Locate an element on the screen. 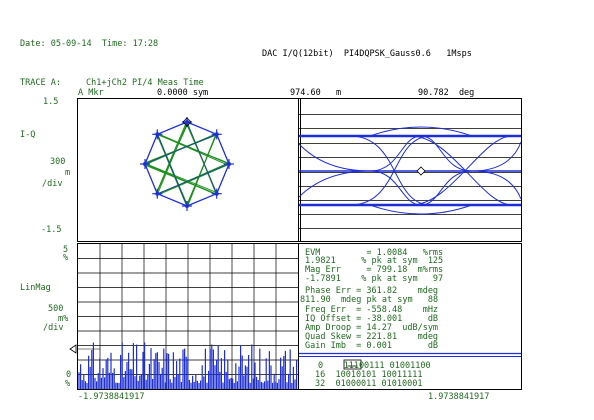  date-time: Date: 05-09-14 Time: 17:28 is located at coordinates (89, 44).